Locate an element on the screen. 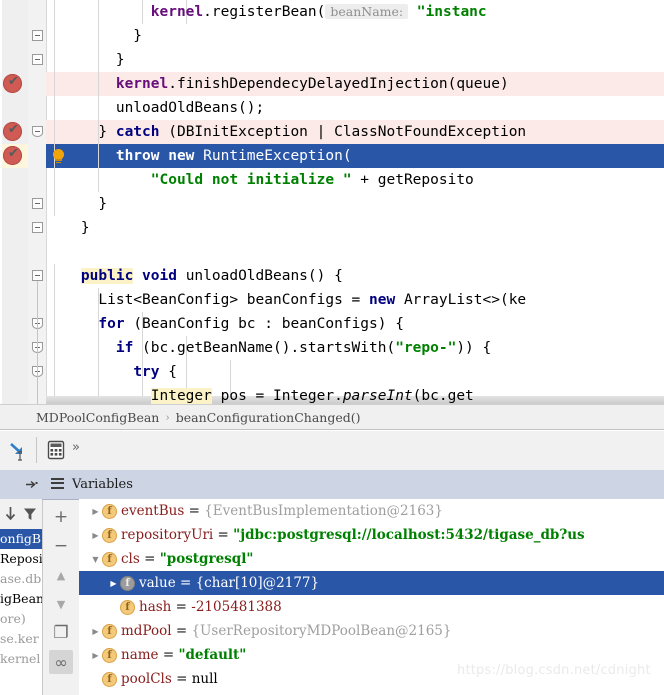  code-line: for (BeanConfig bc : beanConfigs) { is located at coordinates (355, 324).